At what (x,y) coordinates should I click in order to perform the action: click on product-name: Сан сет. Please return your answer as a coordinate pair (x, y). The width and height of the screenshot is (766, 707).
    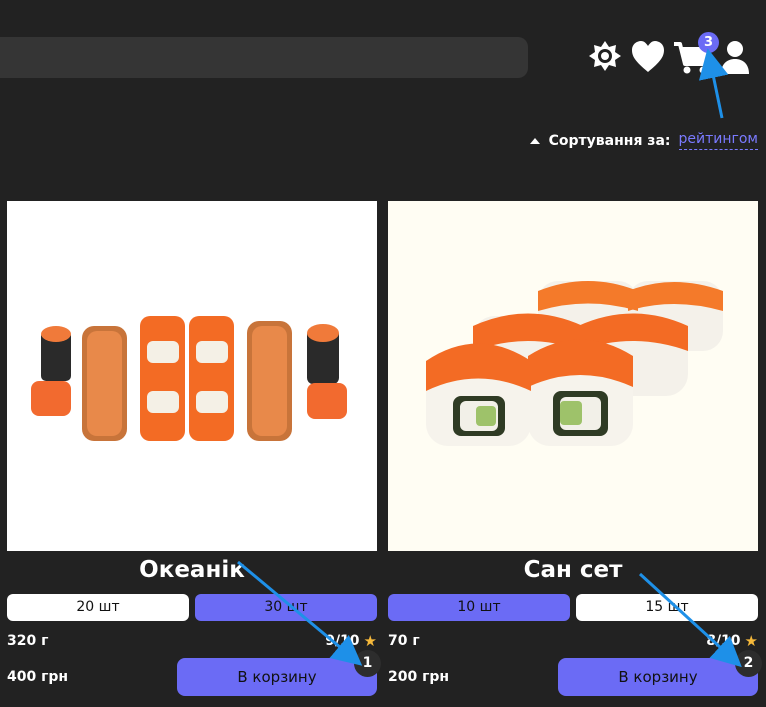
    Looking at the image, I should click on (573, 570).